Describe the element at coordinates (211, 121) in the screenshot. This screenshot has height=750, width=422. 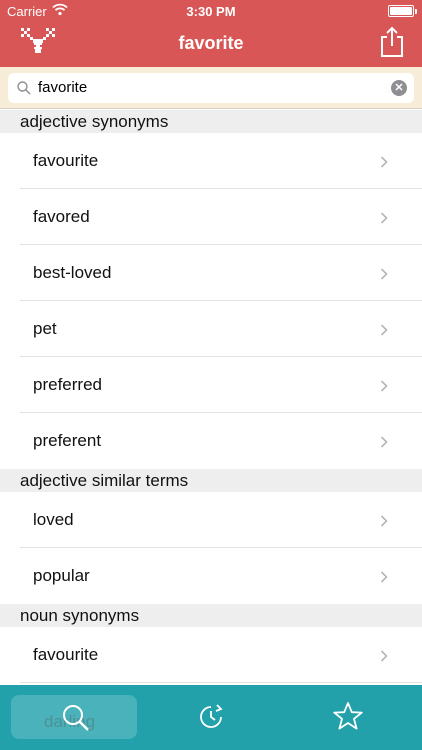
I see `section-header: adjective synonyms` at that location.